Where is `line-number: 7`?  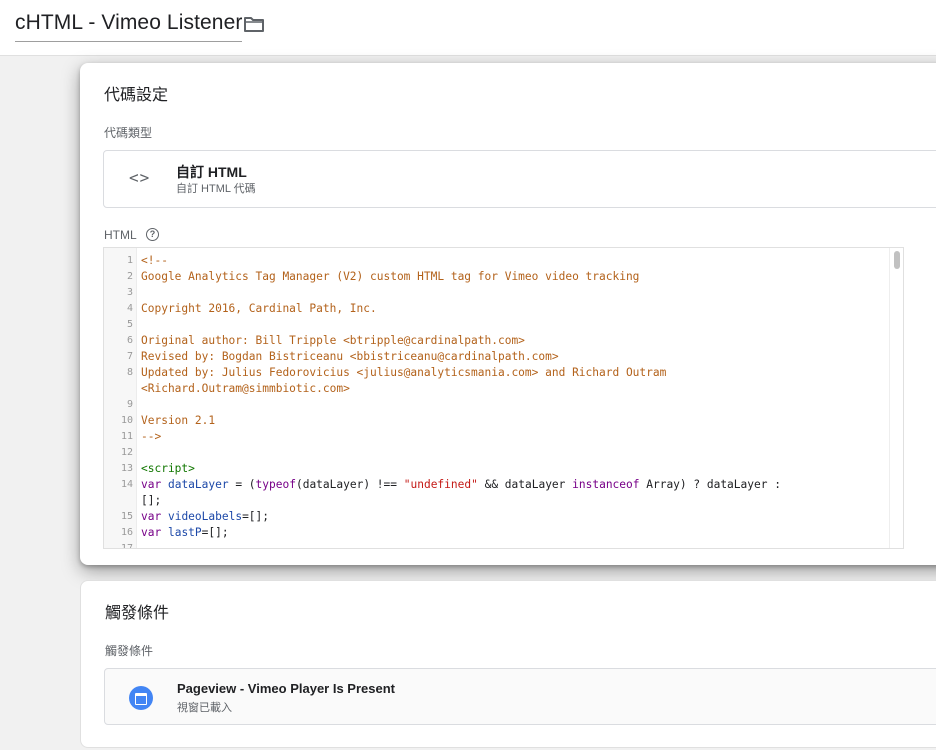
line-number: 7 is located at coordinates (129, 356).